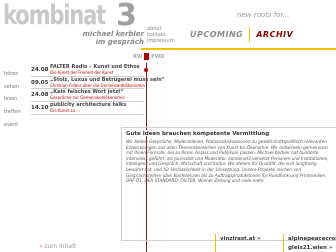 The width and height of the screenshot is (336, 252). I want to click on category-sehen: sehen, so click(16, 87).